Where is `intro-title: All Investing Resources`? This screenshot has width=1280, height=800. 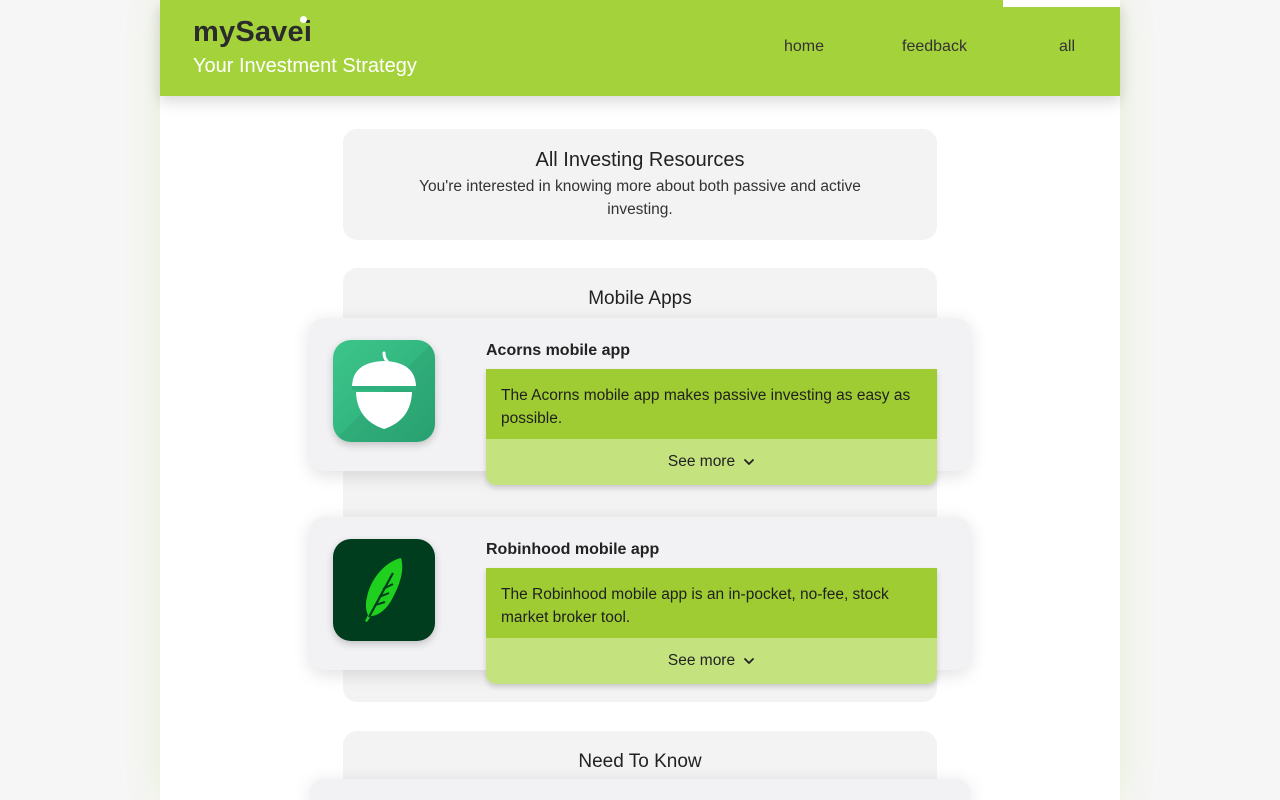 intro-title: All Investing Resources is located at coordinates (640, 160).